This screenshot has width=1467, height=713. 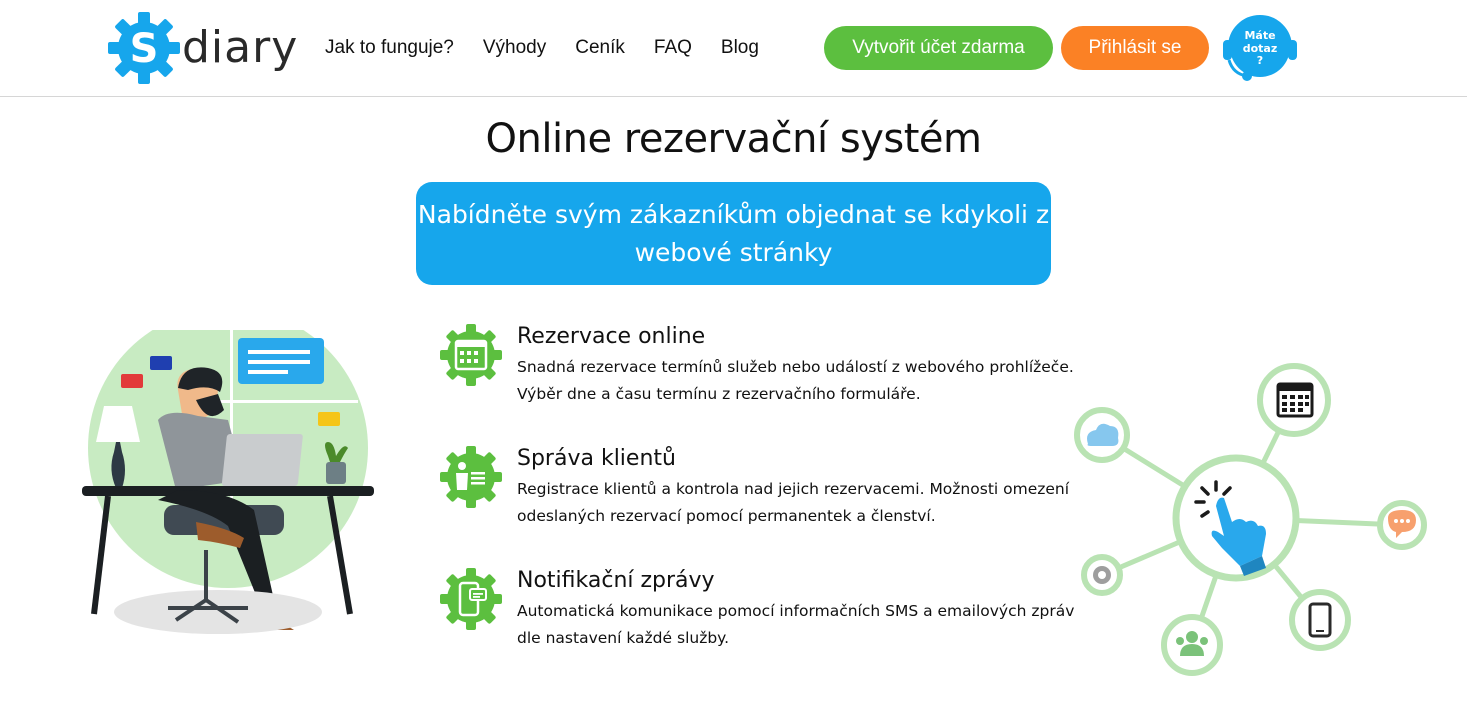 What do you see at coordinates (556, 48) in the screenshot?
I see `main-nav: Jak to funguje? Výhody Ceník FAQ Blog` at bounding box center [556, 48].